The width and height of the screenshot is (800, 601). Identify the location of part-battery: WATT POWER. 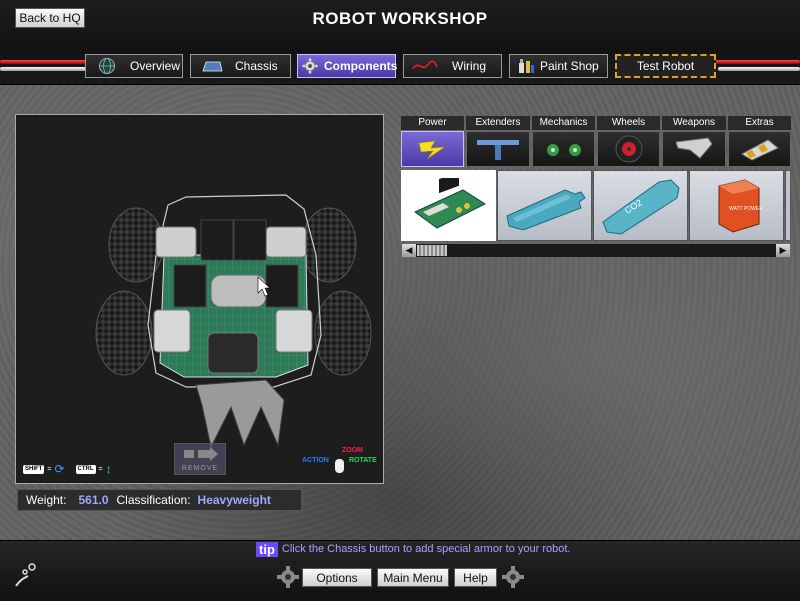
(736, 205).